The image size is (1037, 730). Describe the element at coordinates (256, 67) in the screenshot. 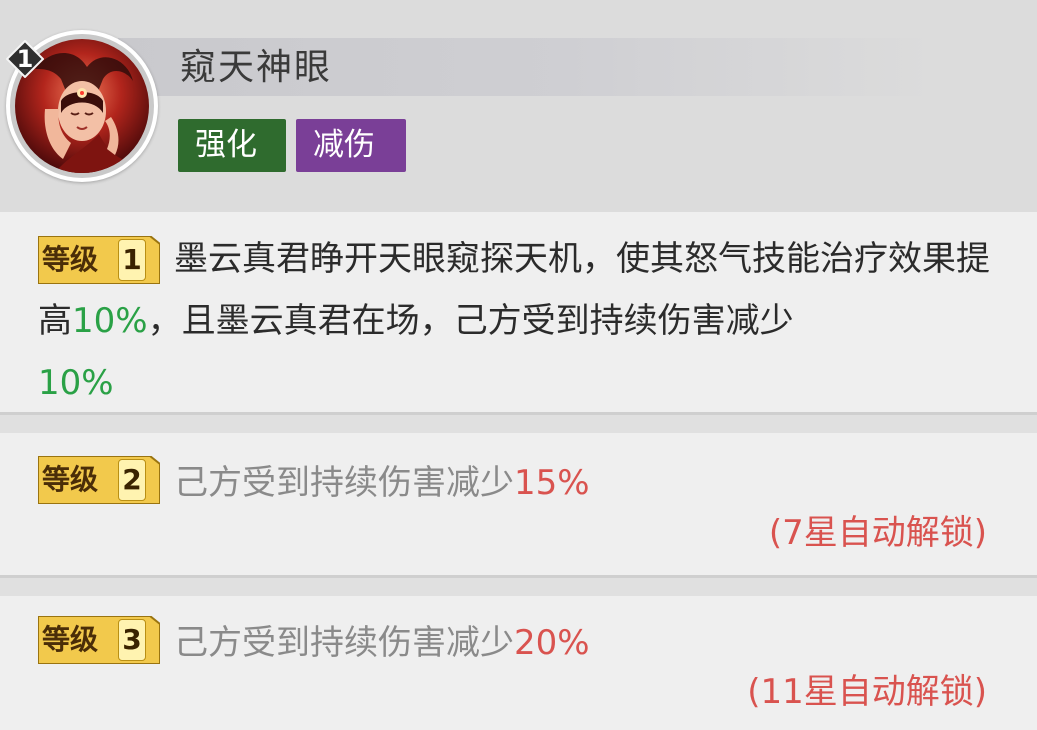

I see `skill-title: 窥天神眼` at that location.